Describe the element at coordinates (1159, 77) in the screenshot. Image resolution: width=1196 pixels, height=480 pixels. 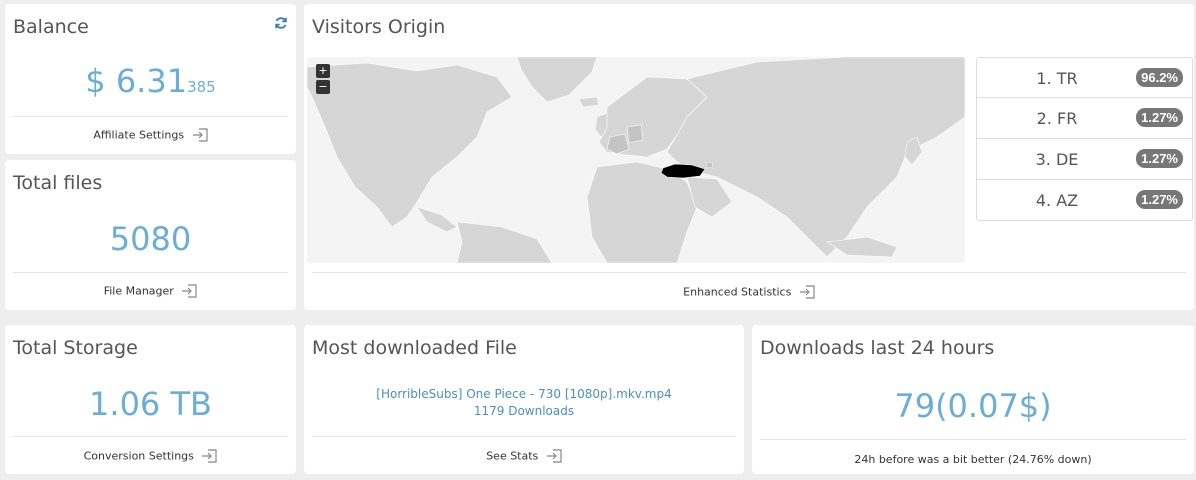
I see `percent-badge: 96.2%` at that location.